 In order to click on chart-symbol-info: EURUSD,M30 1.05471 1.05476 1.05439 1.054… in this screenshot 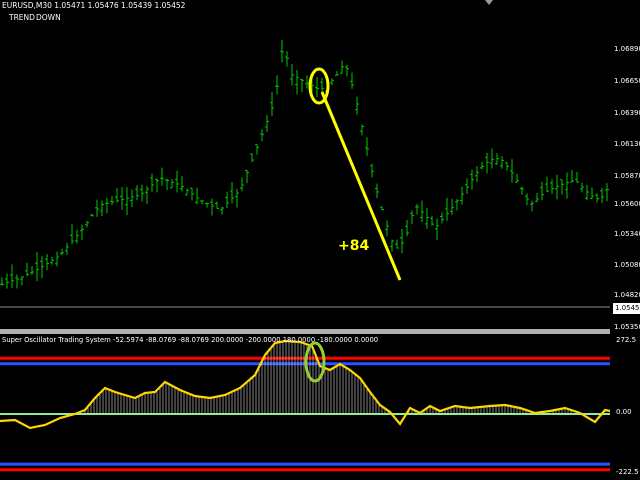, I will do `click(94, 5)`.